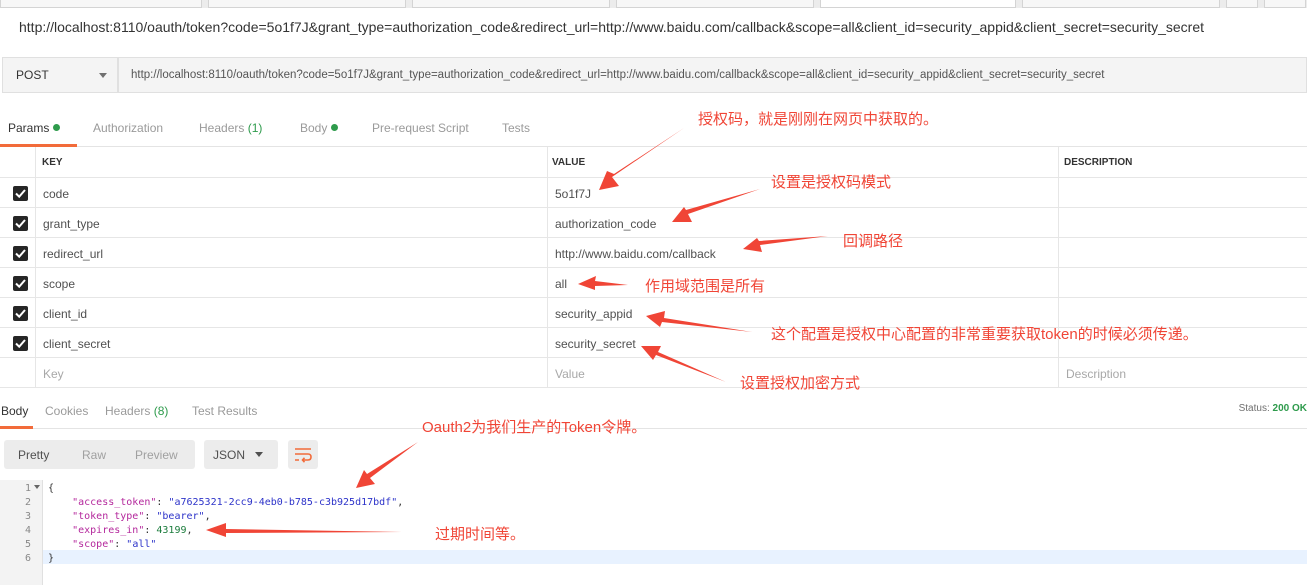 The width and height of the screenshot is (1307, 585). I want to click on raw-button: Raw, so click(94, 455).